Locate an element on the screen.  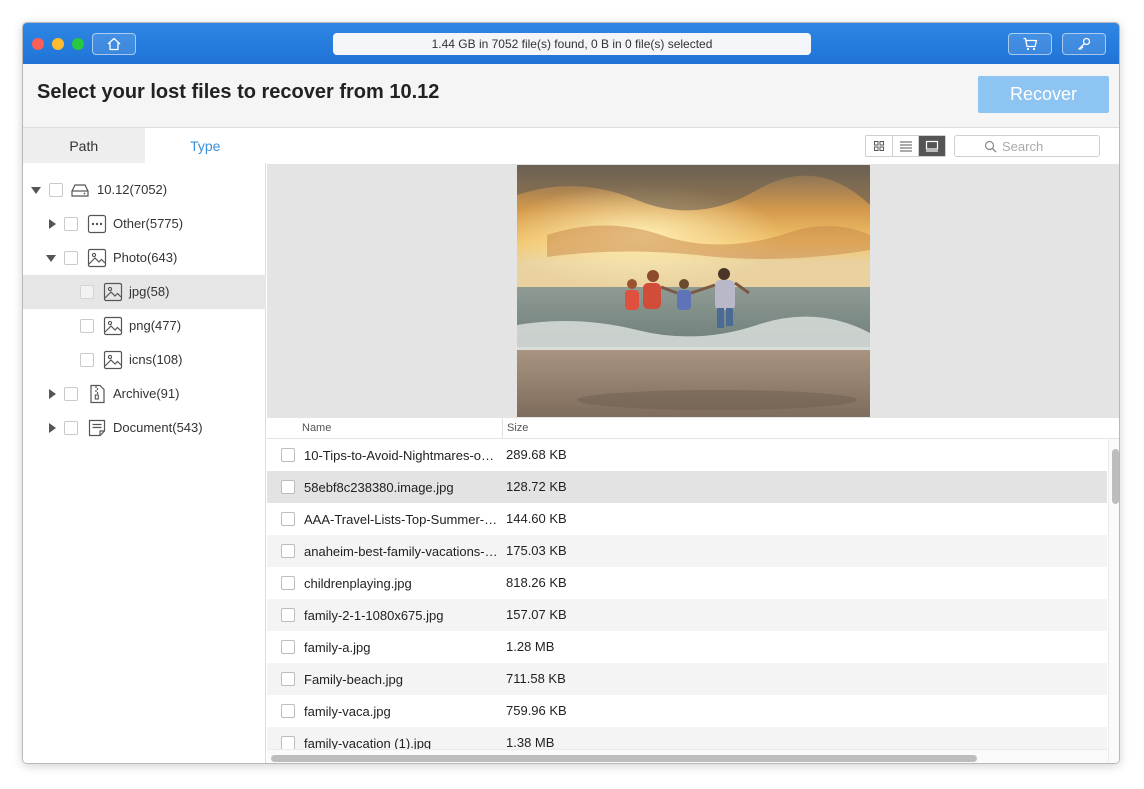
grid-view-button is located at coordinates (879, 146).